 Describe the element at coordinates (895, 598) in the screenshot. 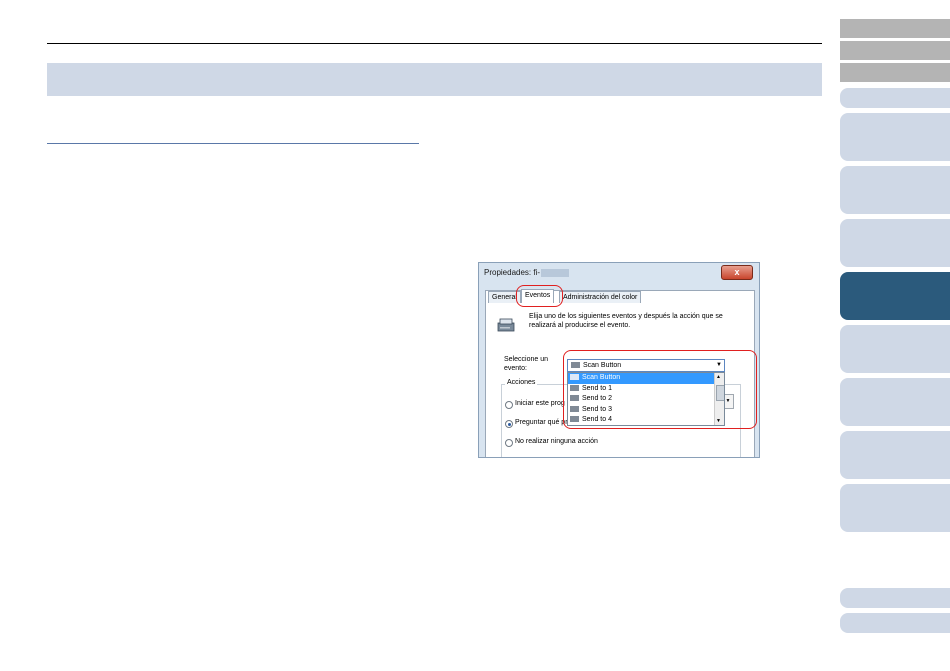

I see `side-tab-appendix` at that location.